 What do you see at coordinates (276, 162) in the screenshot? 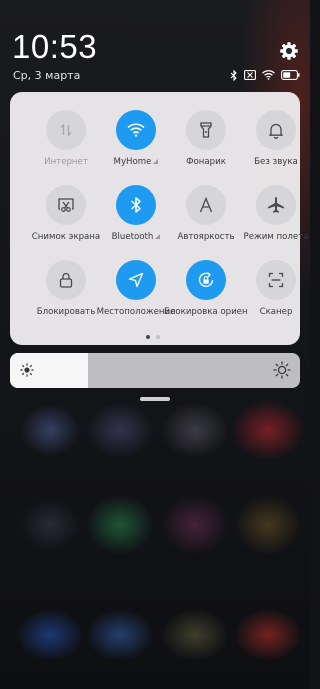
I see `tile-label: Без звука` at bounding box center [276, 162].